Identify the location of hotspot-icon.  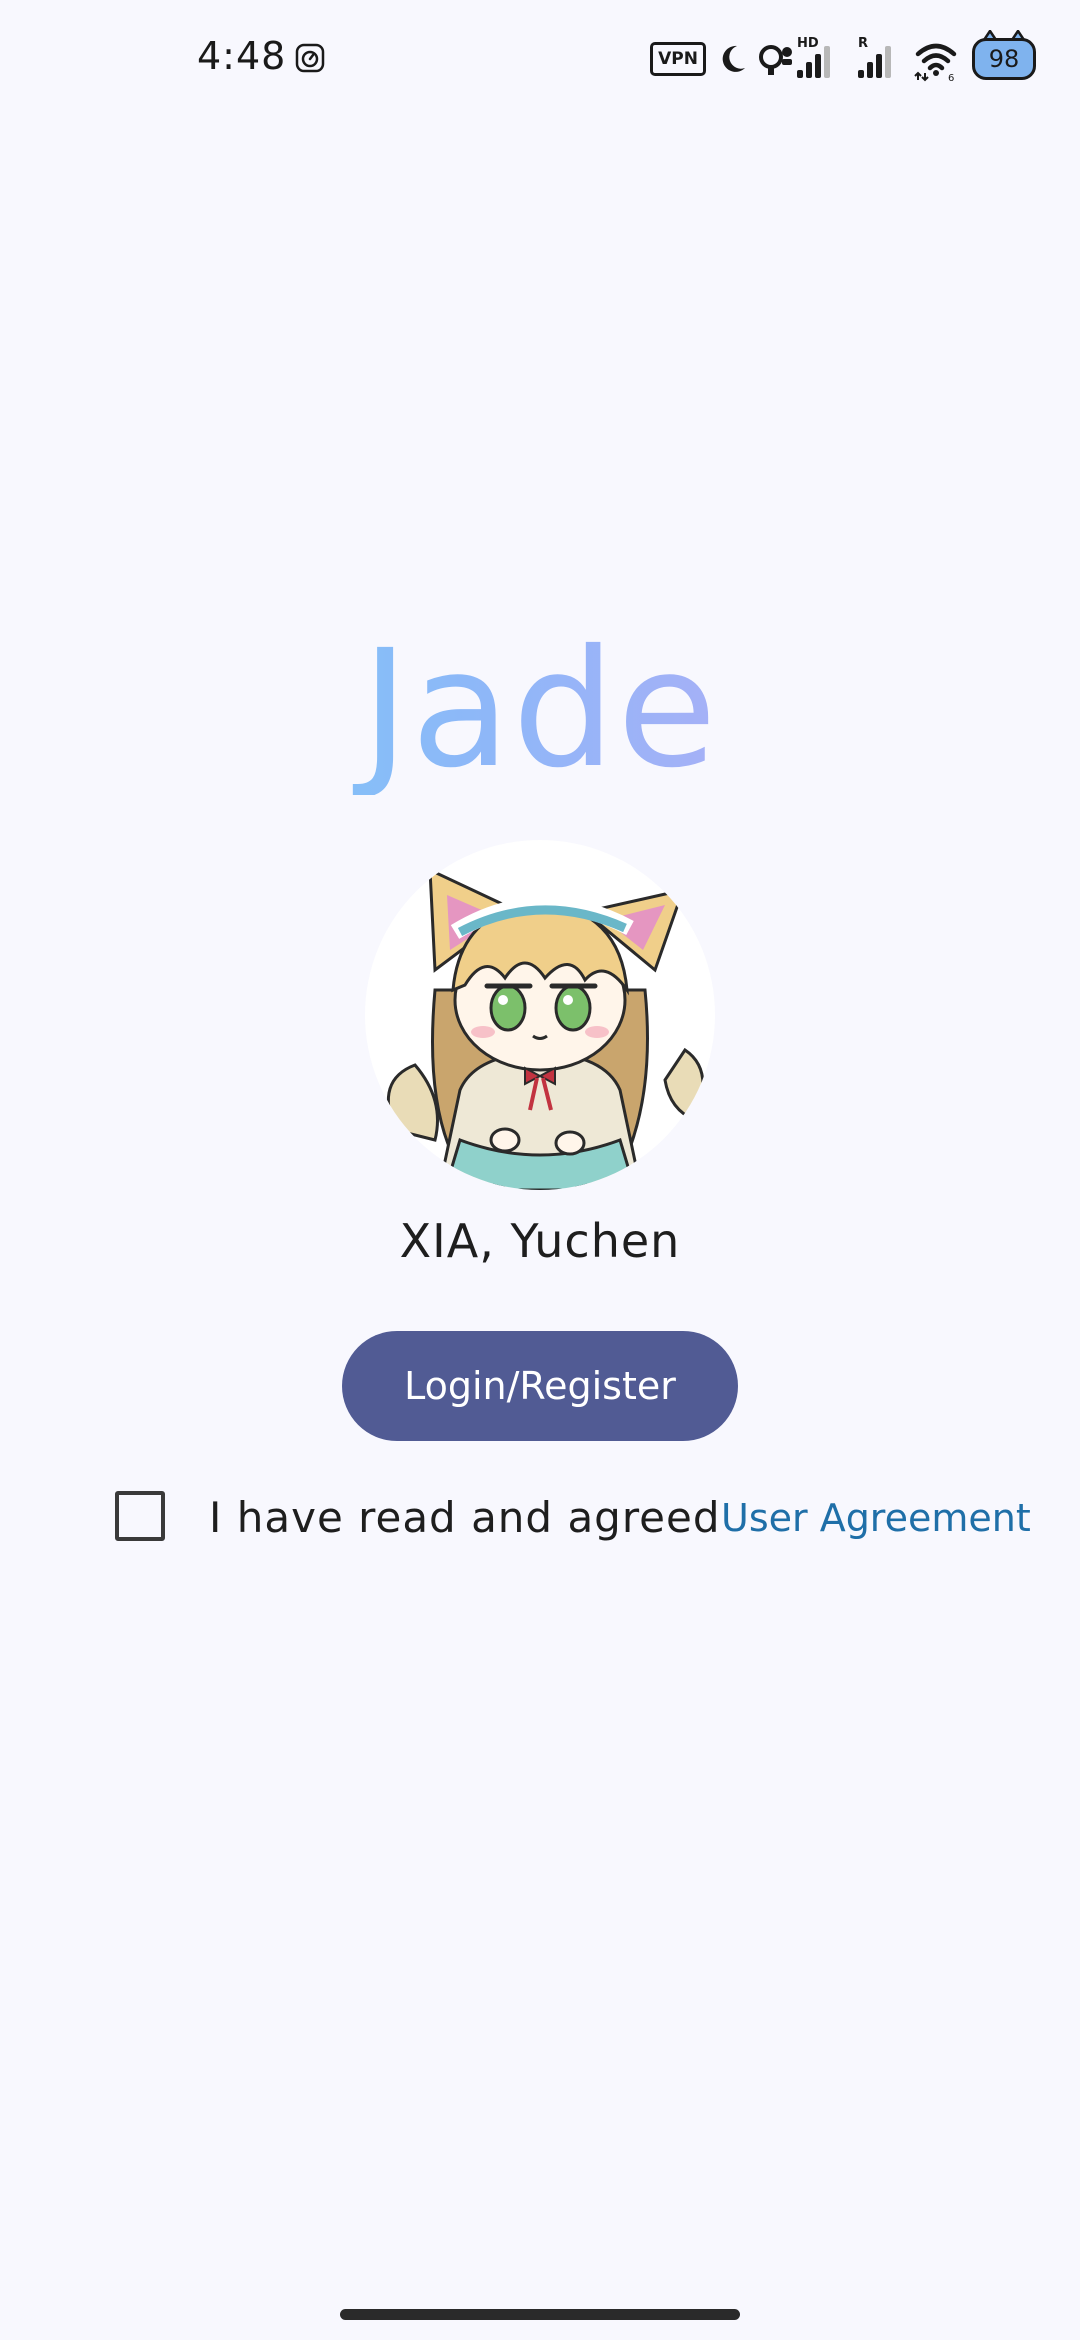
(775, 60).